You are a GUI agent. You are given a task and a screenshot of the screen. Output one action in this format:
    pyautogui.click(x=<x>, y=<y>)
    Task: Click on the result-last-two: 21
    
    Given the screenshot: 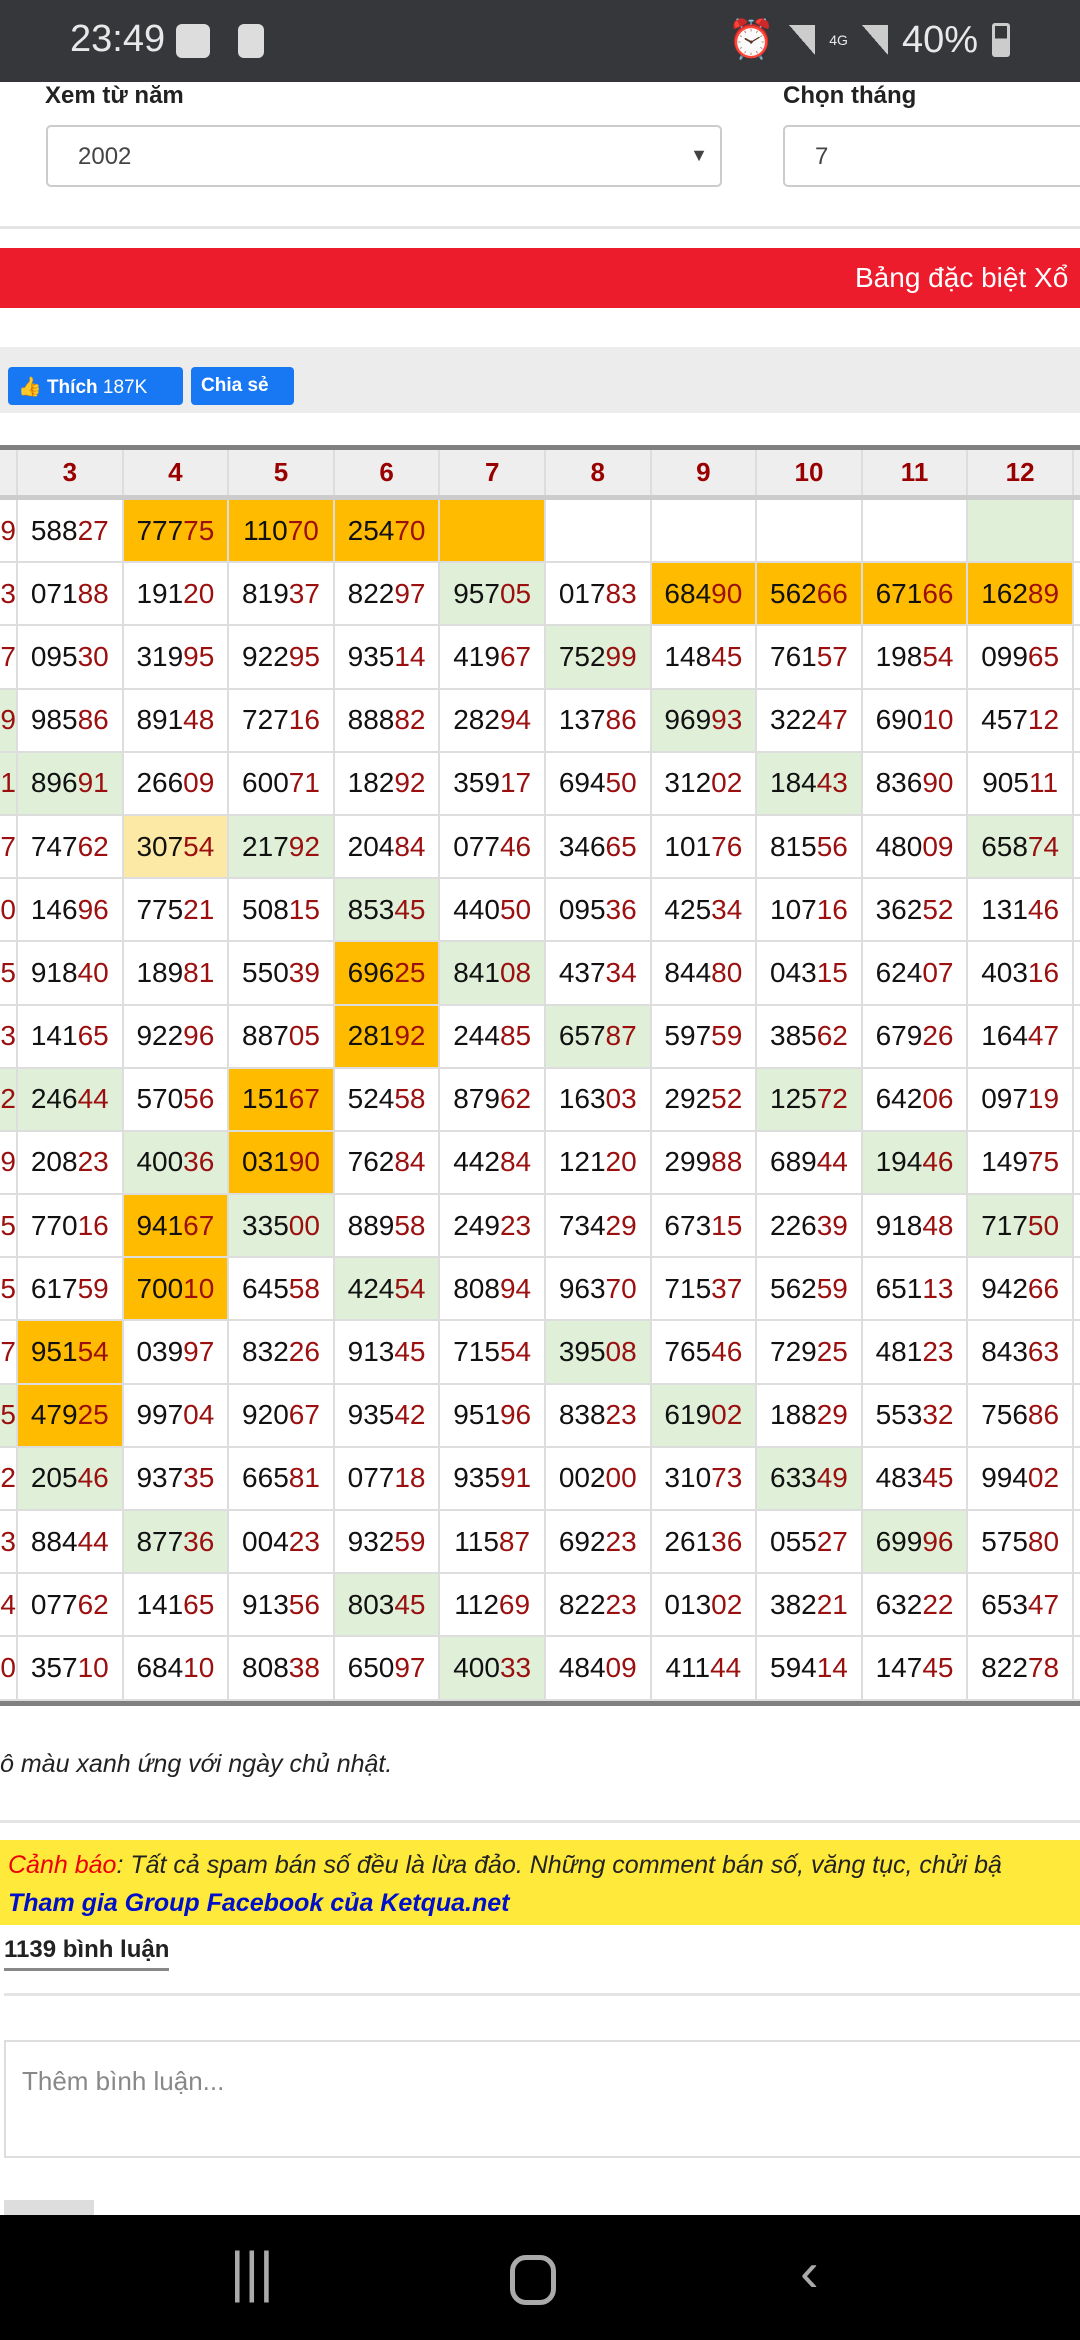 What is the action you would take?
    pyautogui.click(x=199, y=909)
    